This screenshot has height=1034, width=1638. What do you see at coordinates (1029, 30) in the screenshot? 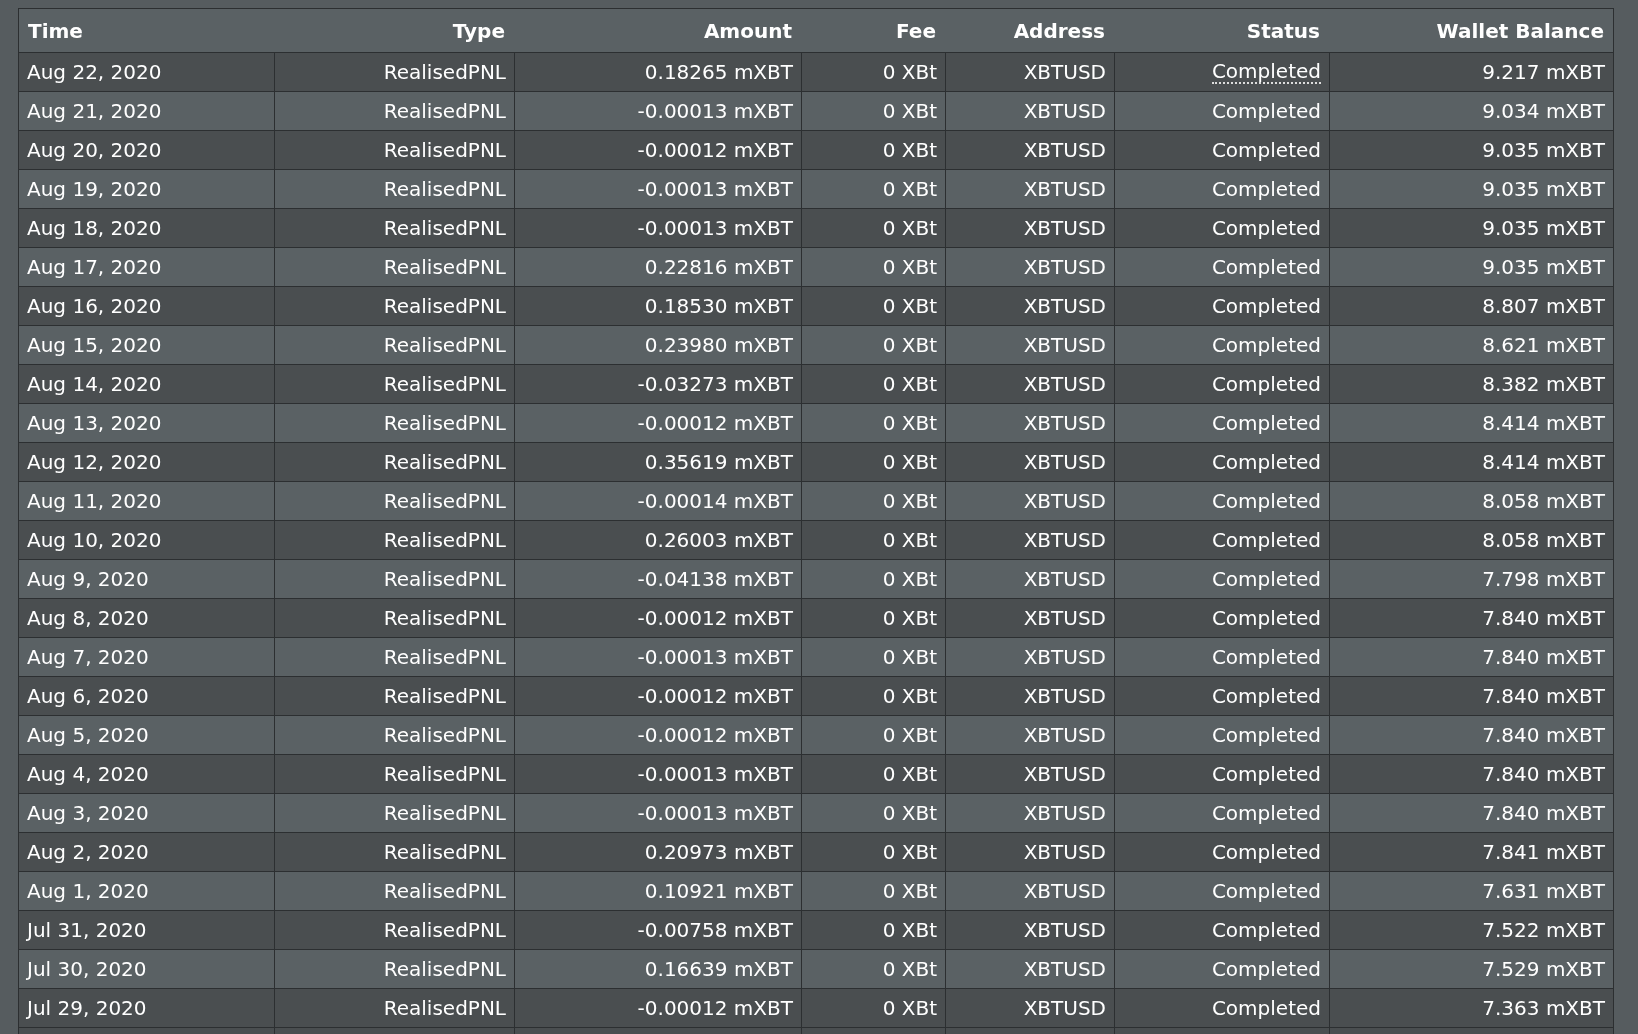
I see `column-header: Address` at bounding box center [1029, 30].